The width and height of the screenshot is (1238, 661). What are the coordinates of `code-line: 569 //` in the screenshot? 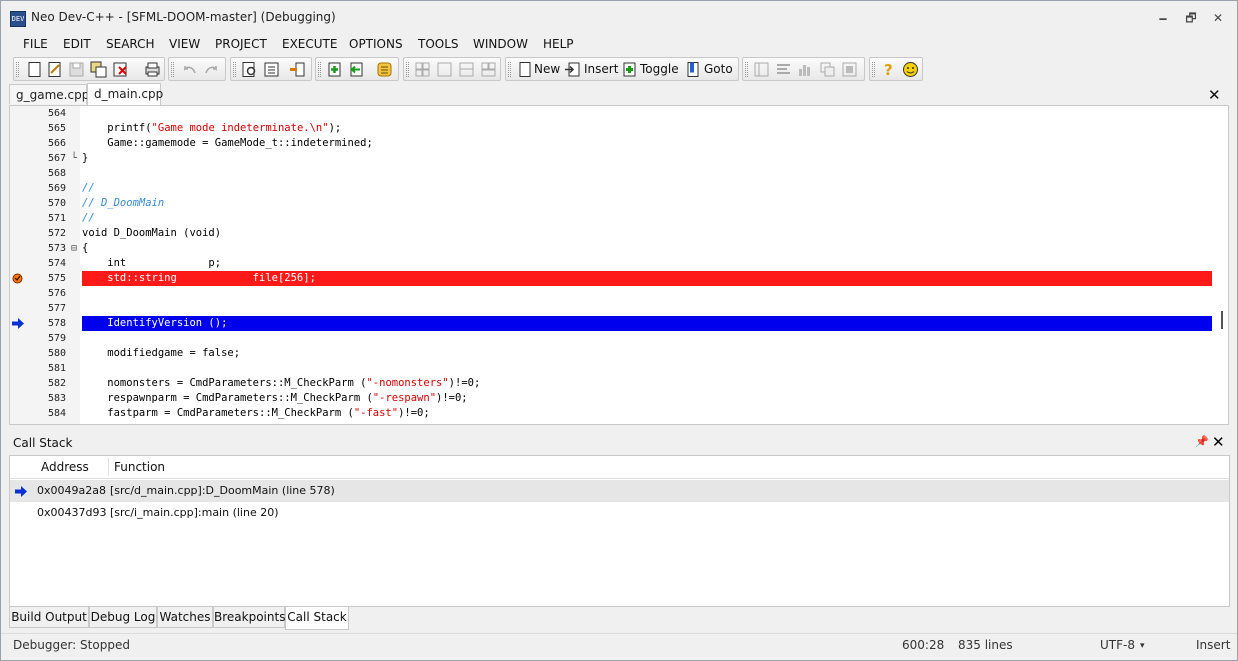 It's located at (619, 188).